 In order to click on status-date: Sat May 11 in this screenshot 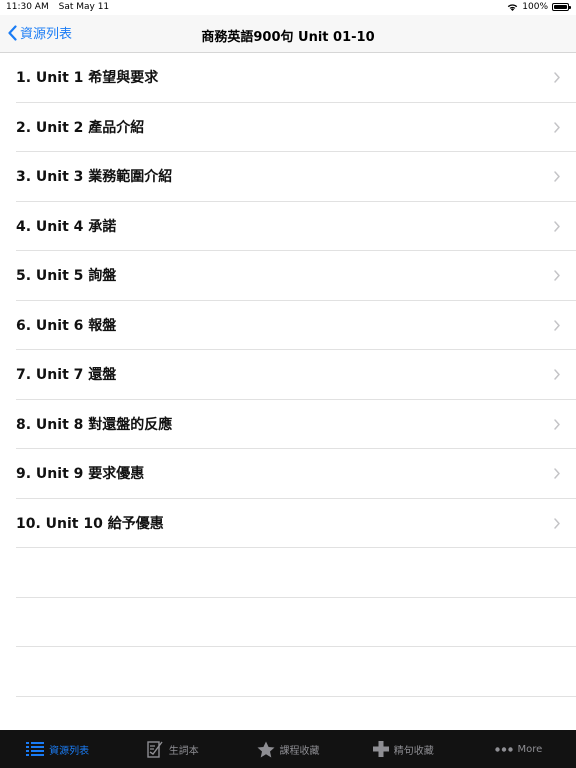, I will do `click(84, 7)`.